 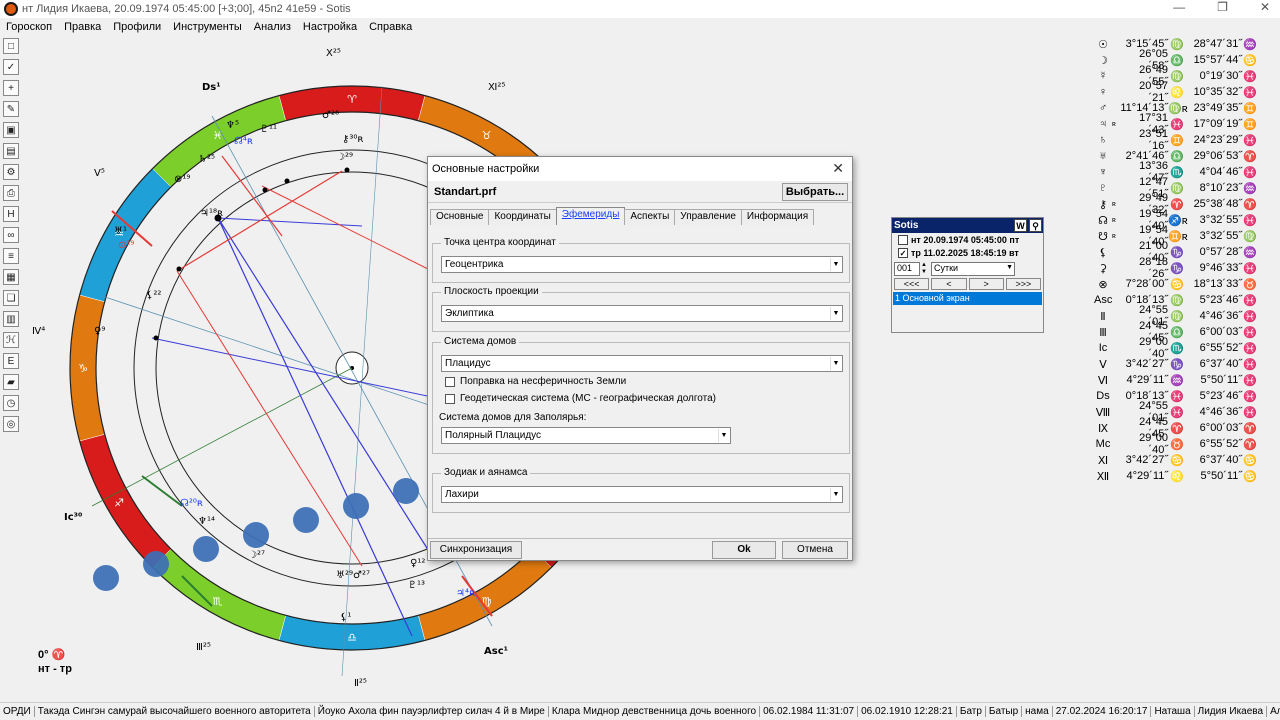 I want to click on nav-forward-button: >, so click(x=986, y=284).